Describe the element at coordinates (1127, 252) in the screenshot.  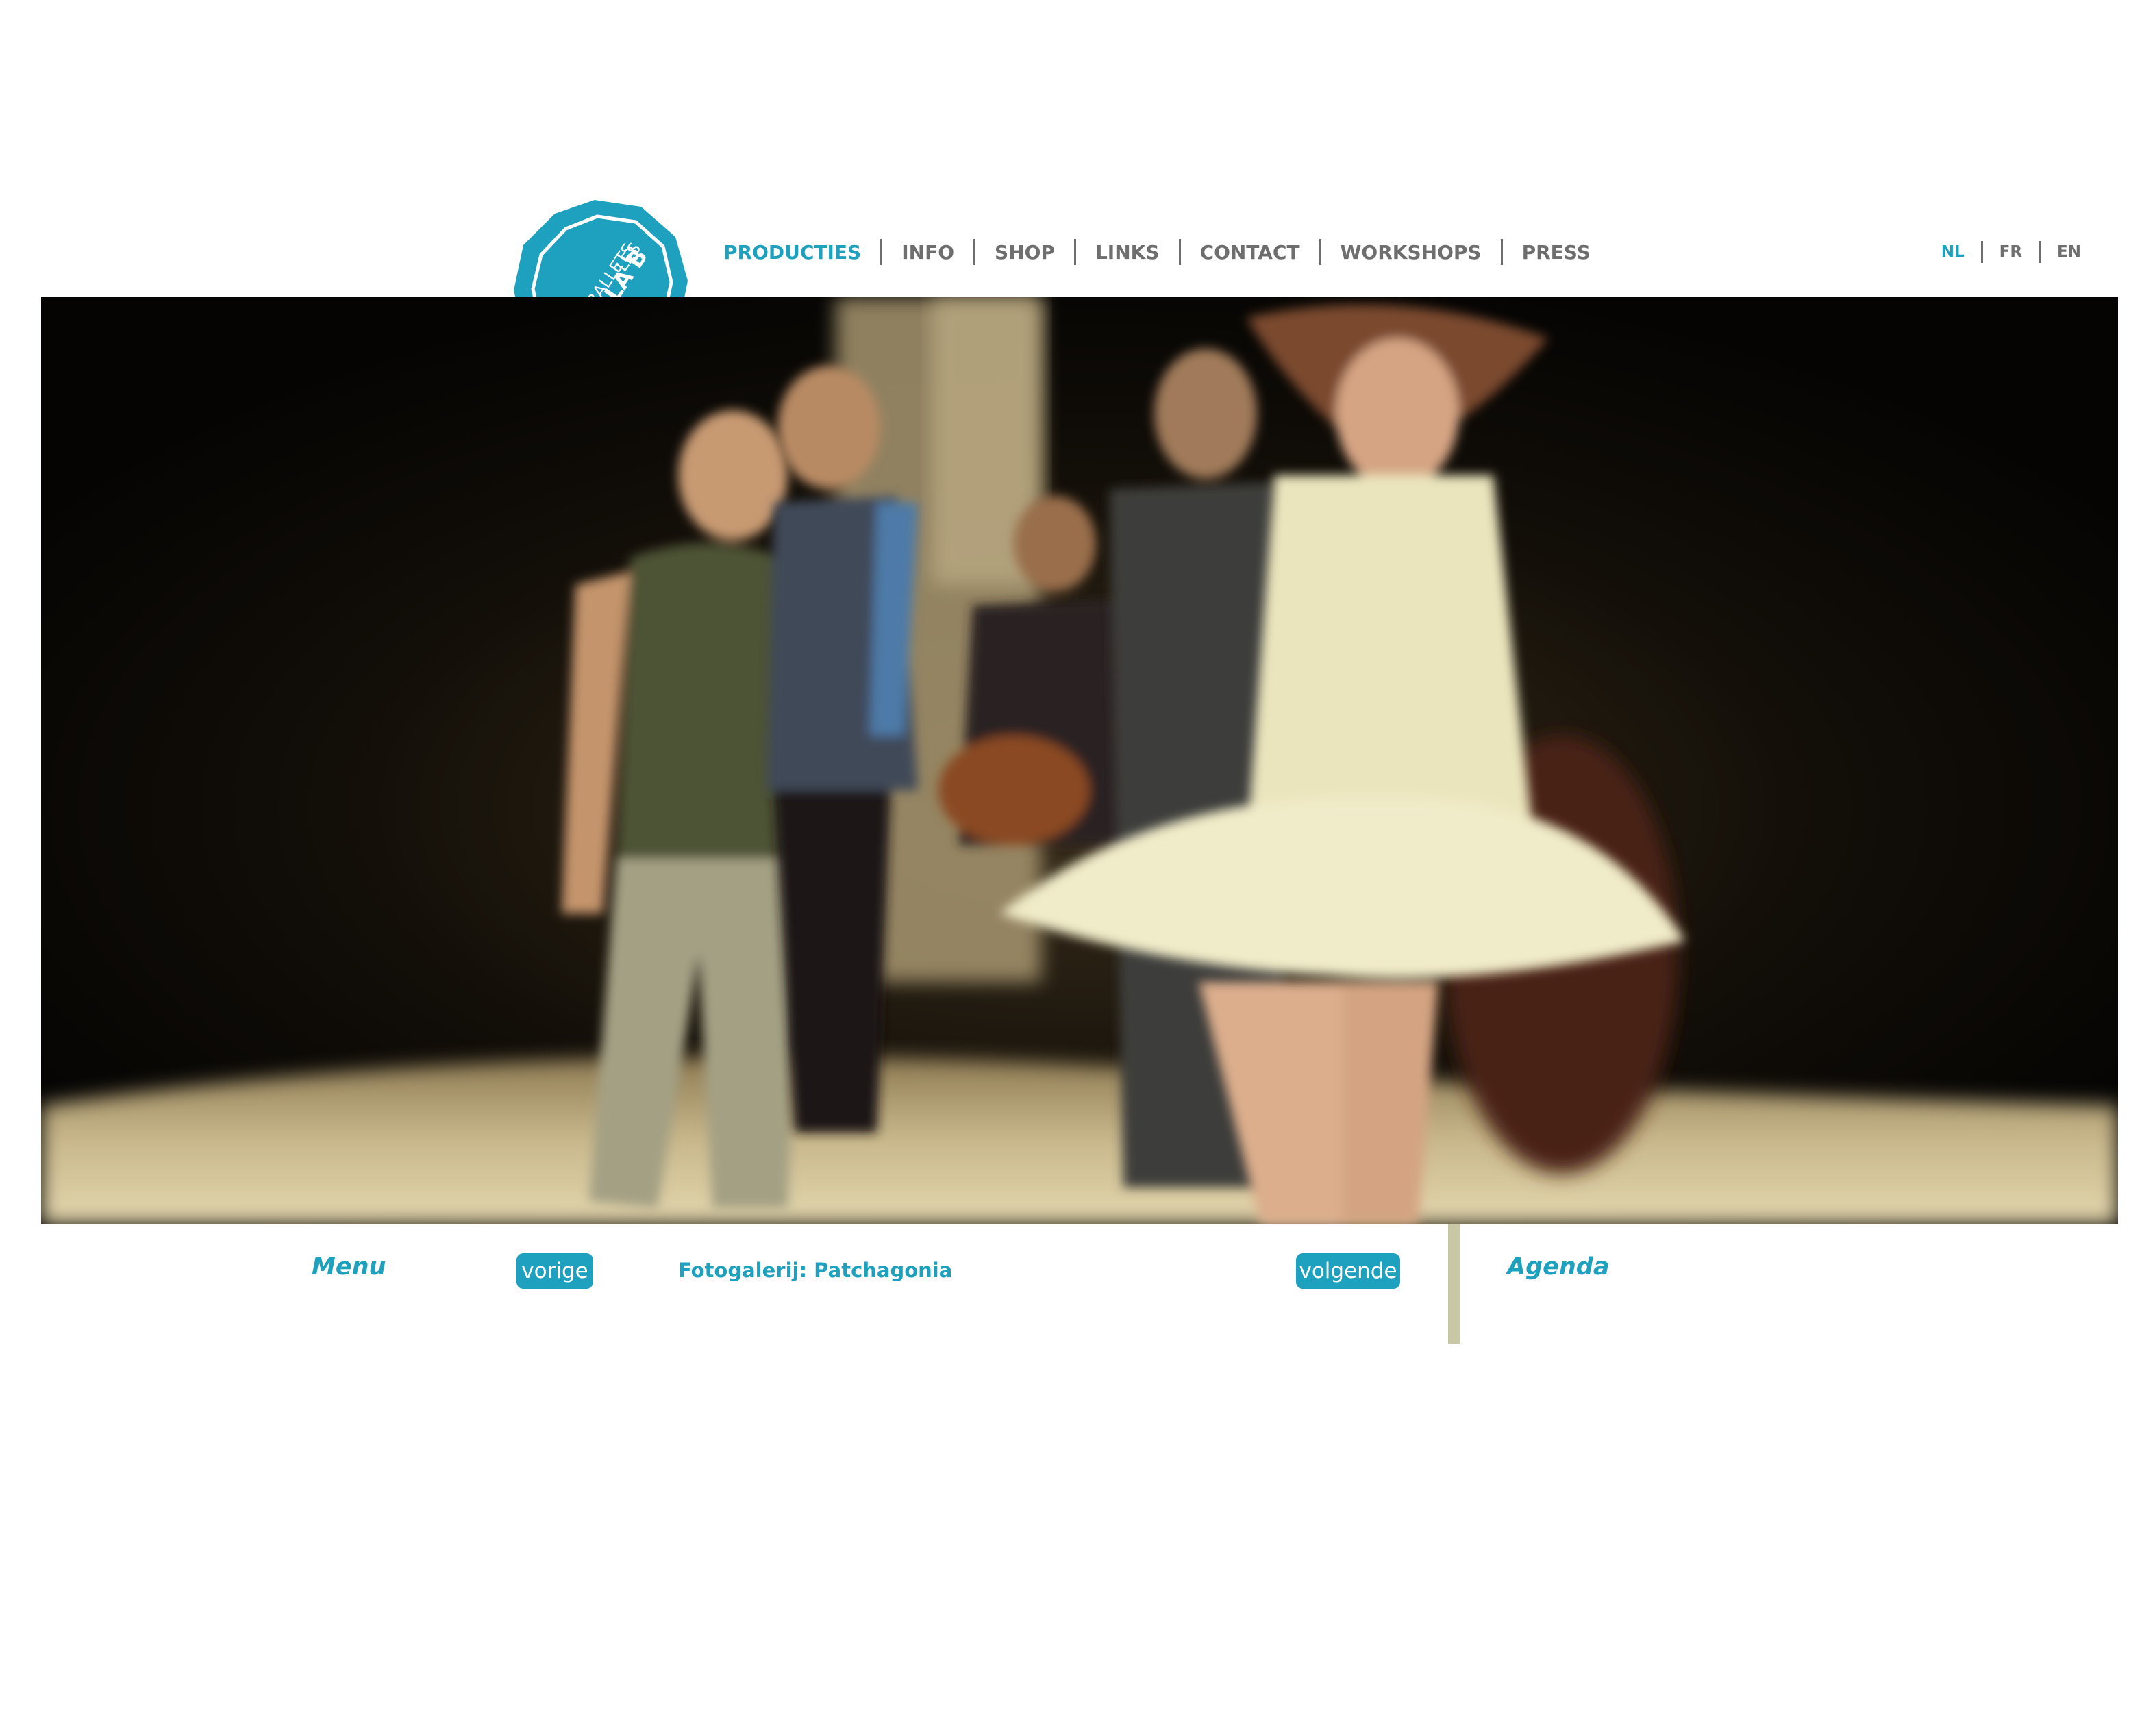
I see `nav-item-links: LINKS` at that location.